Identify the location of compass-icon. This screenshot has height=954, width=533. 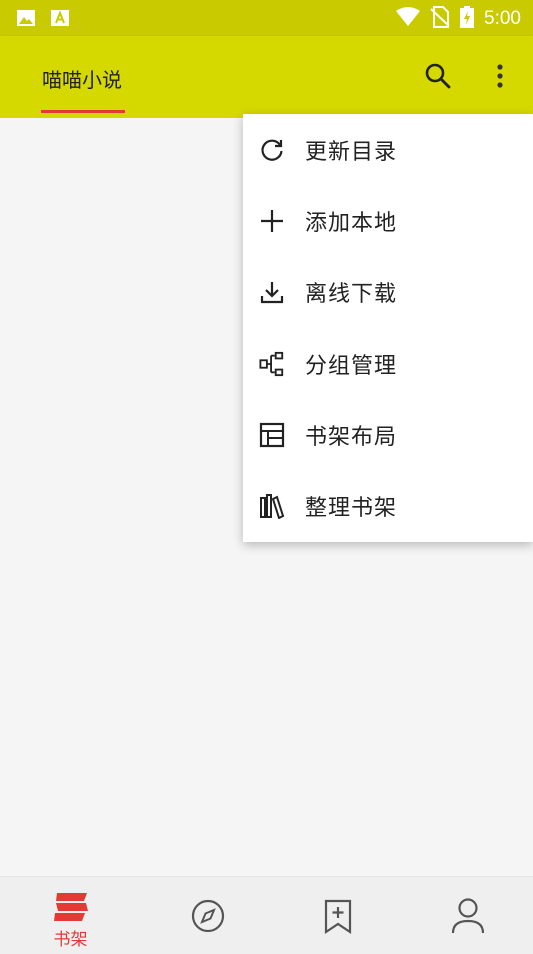
(208, 918).